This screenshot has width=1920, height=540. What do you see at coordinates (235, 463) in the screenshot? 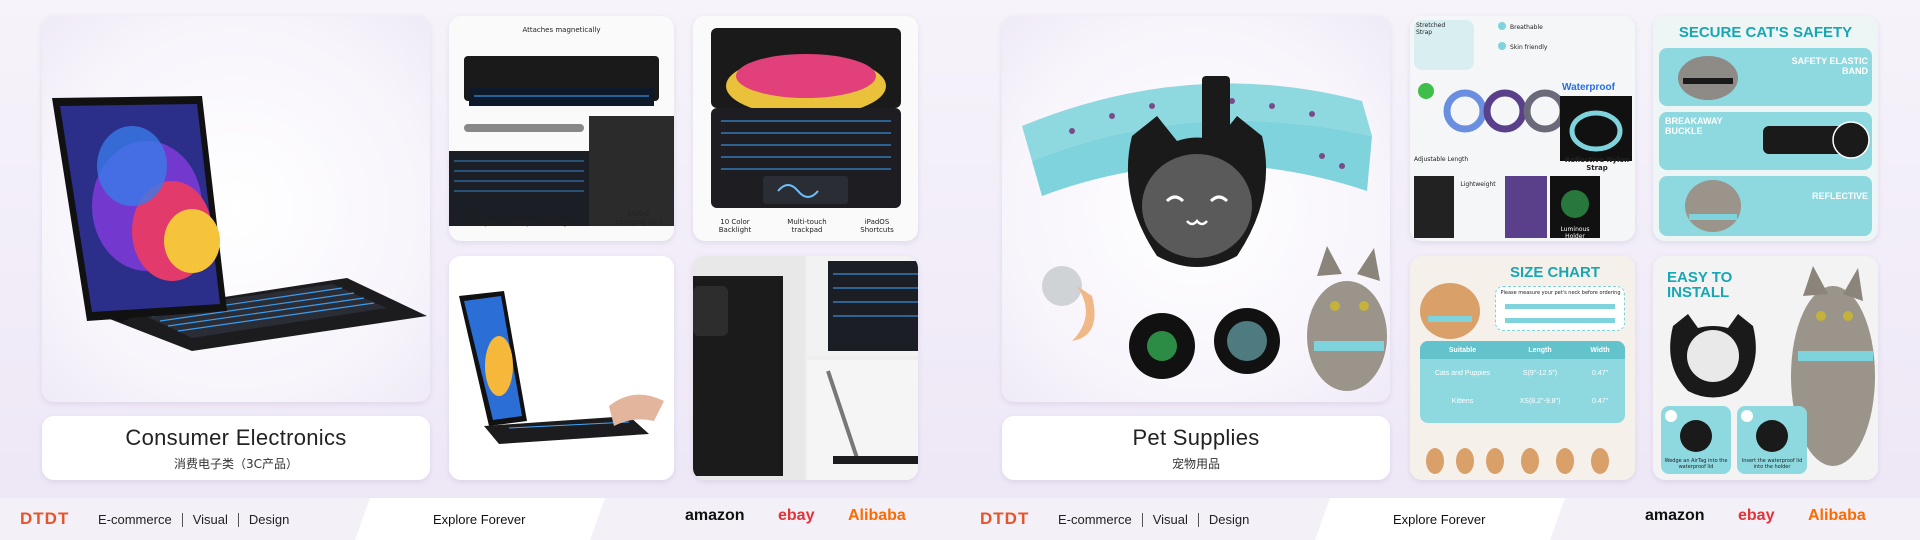
I see `category-subtitle: 消费电子类（3C产品）` at bounding box center [235, 463].